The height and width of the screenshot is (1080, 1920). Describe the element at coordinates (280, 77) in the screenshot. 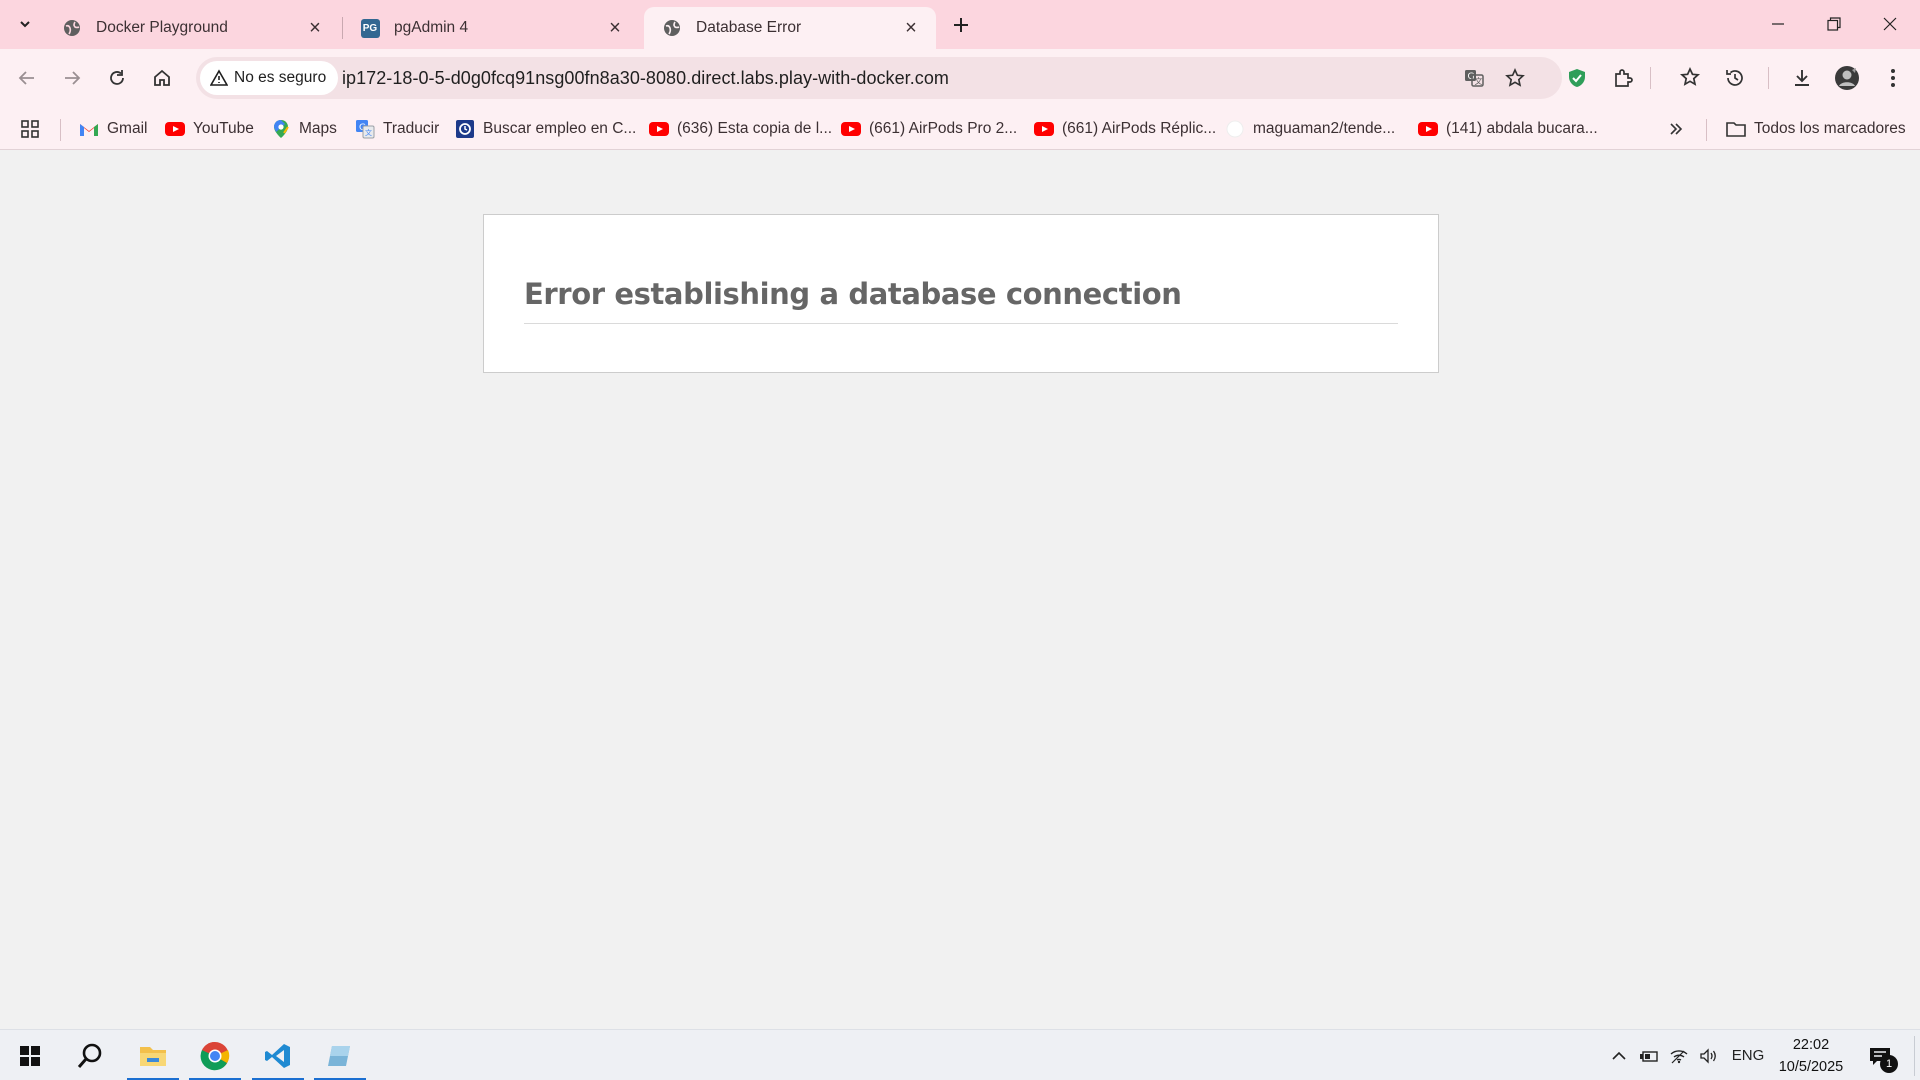

I see `security-chip-label: No es seguro` at that location.